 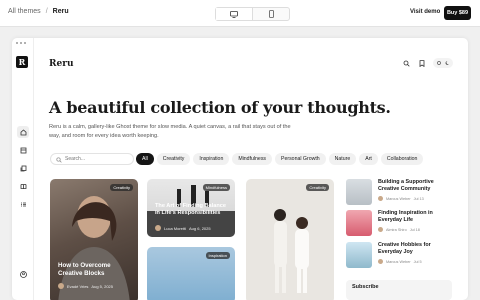 I want to click on desktop-view-button, so click(x=234, y=14).